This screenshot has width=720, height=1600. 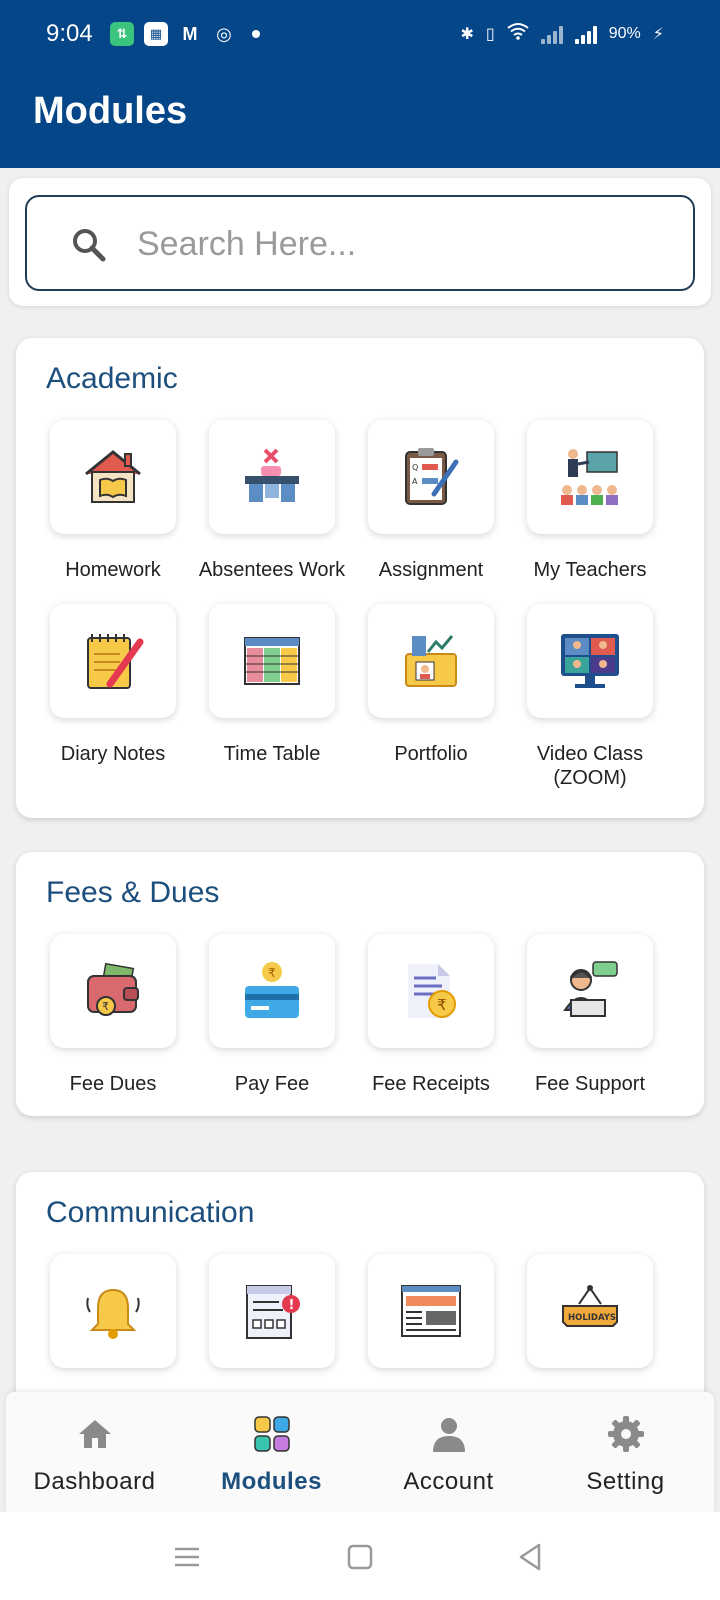 I want to click on svg-text: HOLIDAYS, so click(x=592, y=1318).